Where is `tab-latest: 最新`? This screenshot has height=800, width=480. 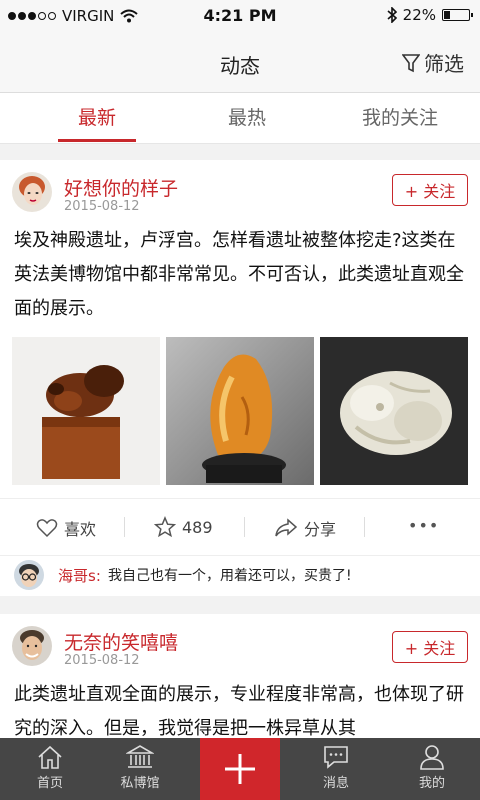
tab-latest: 最新 is located at coordinates (97, 116).